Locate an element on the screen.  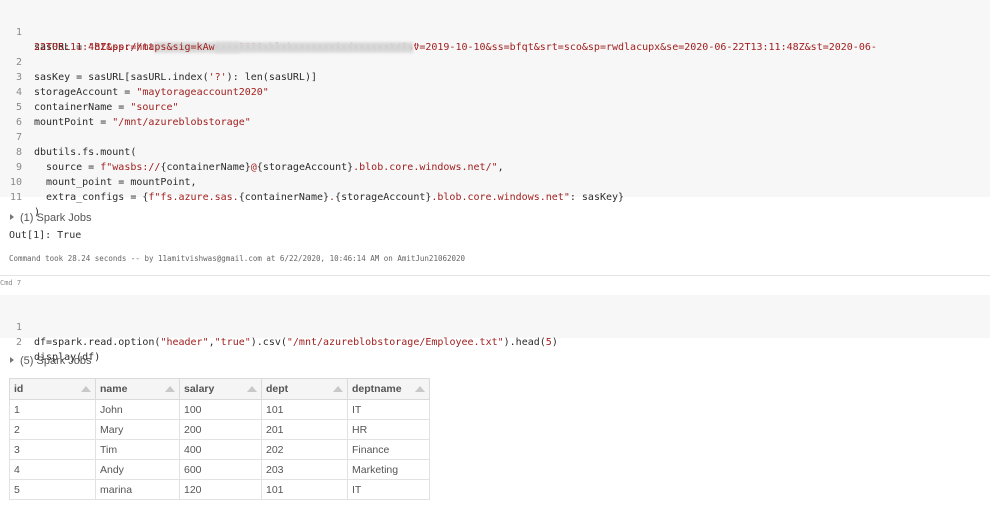
code-line: 4 containerName = "source" is located at coordinates (89, 91).